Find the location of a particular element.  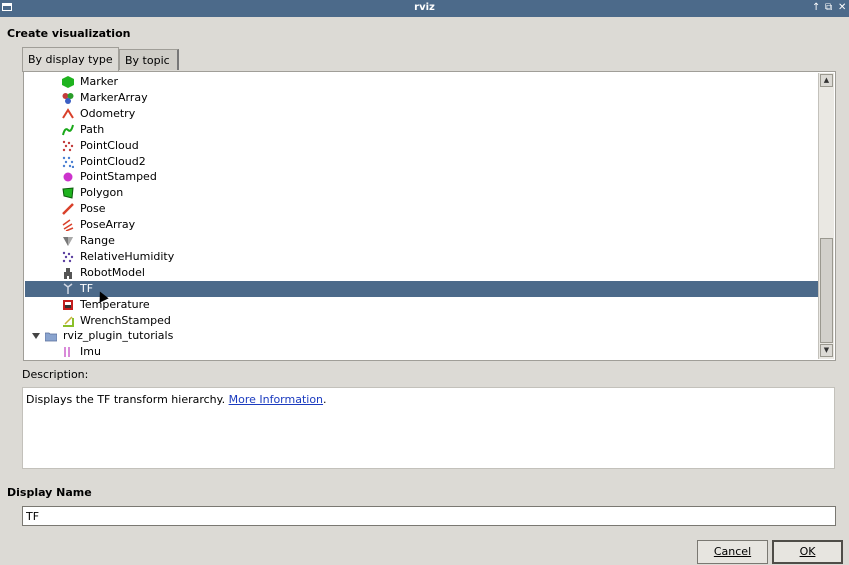

tree-row: Imu is located at coordinates (421, 352).